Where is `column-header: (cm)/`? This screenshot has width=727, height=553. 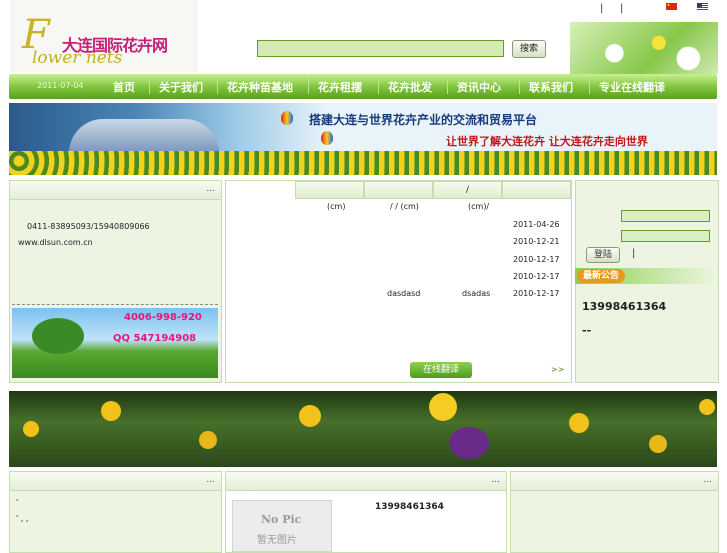
column-header: (cm)/ is located at coordinates (479, 206).